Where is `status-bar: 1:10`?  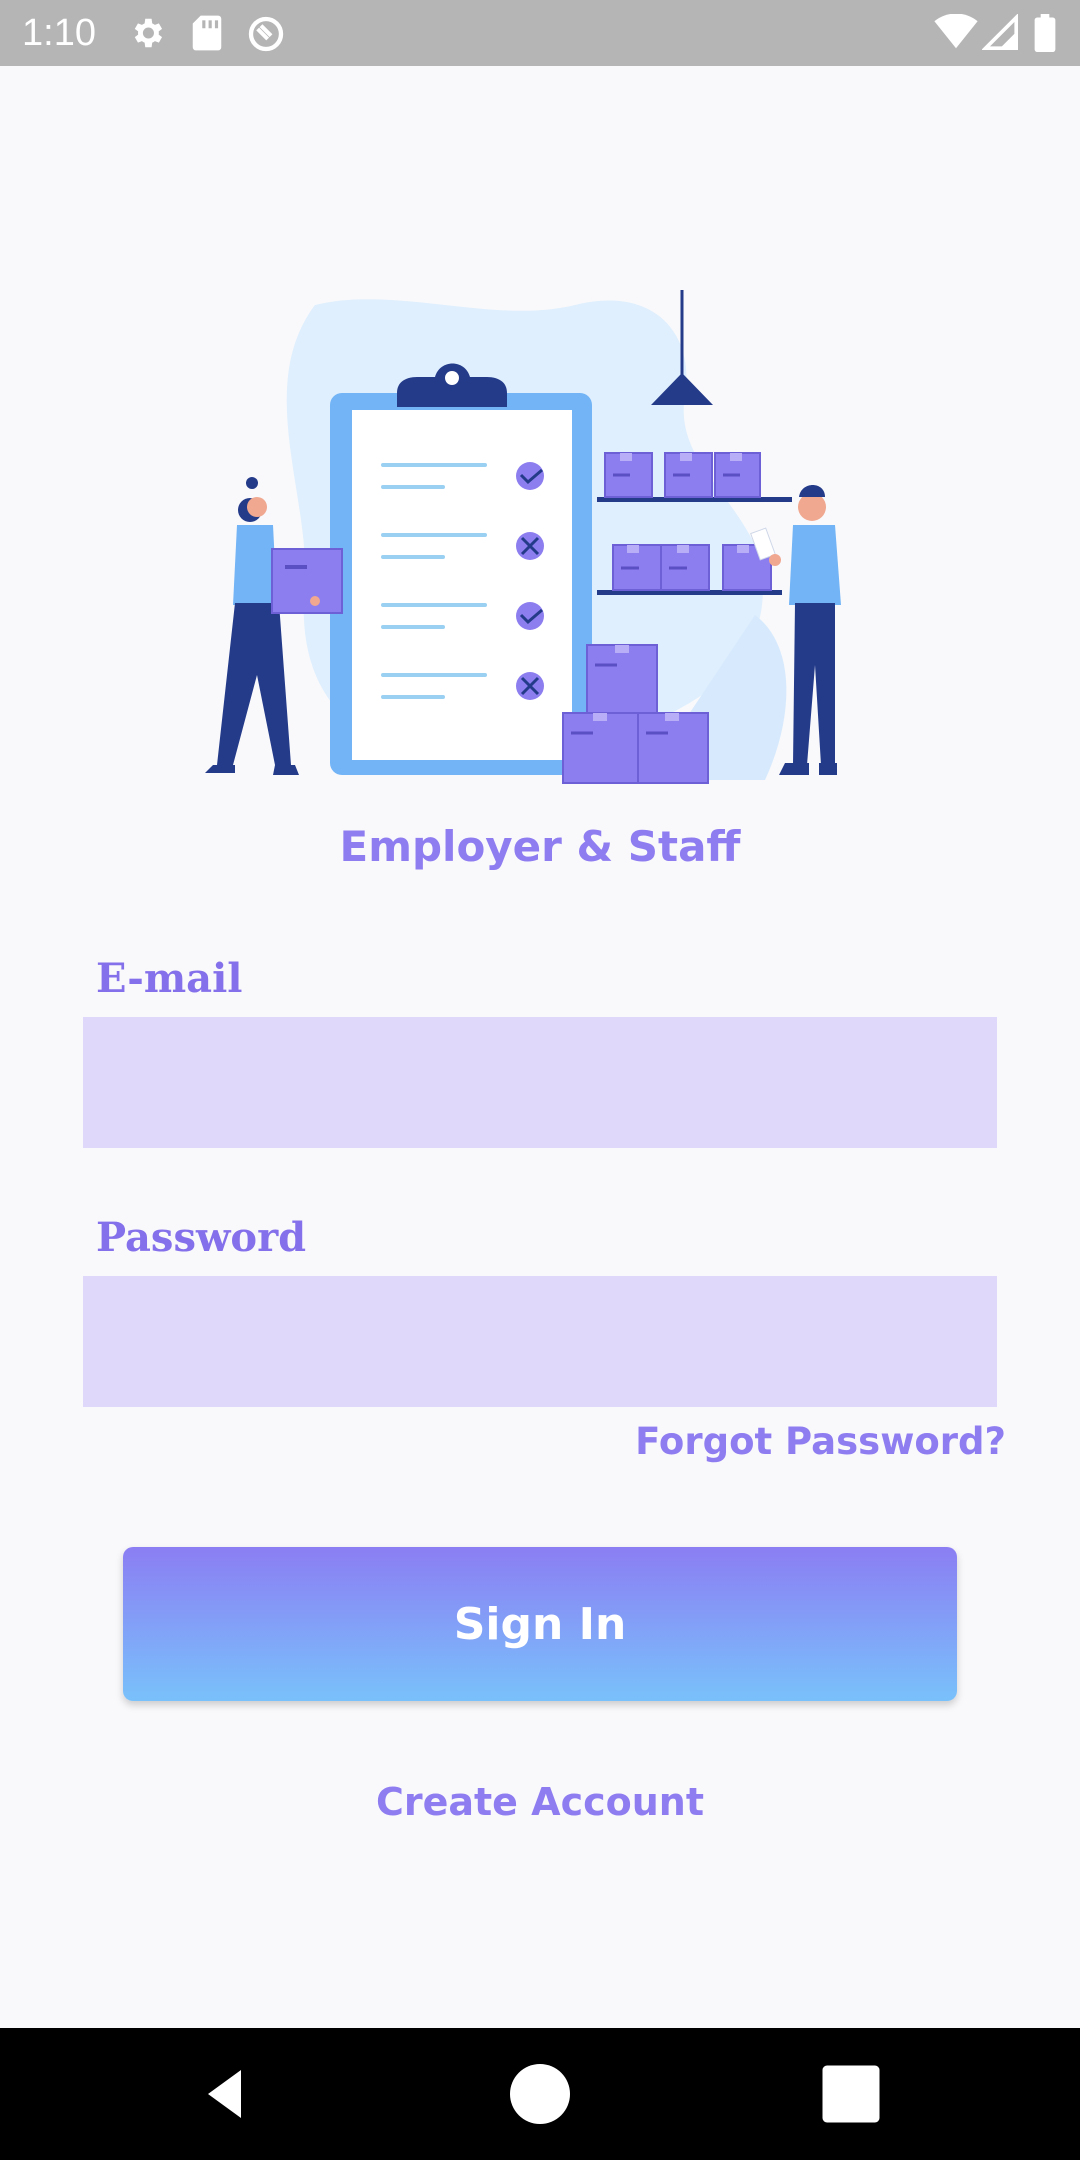
status-bar: 1:10 is located at coordinates (540, 33).